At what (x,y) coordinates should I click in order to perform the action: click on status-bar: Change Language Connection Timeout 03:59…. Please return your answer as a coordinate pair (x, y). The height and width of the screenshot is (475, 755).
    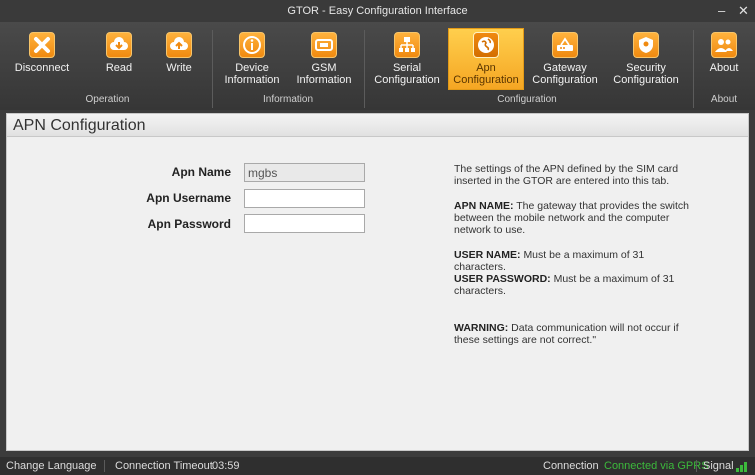
    Looking at the image, I should click on (377, 466).